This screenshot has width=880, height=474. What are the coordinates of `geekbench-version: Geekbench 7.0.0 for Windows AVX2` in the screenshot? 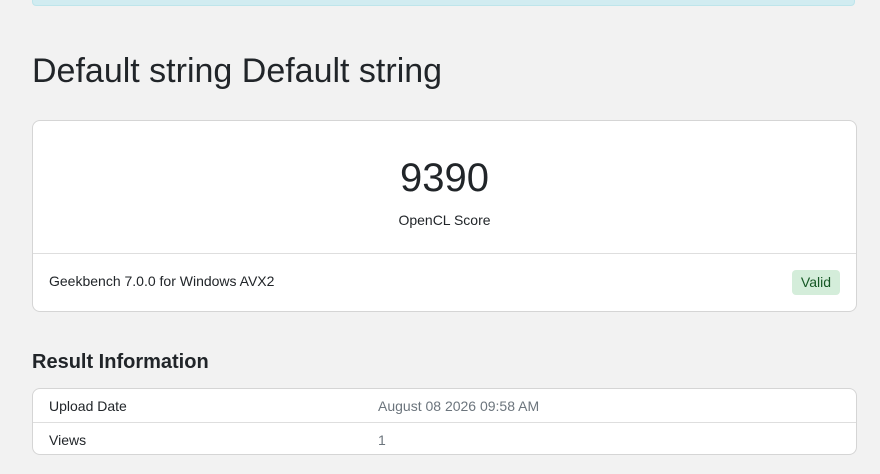 It's located at (162, 281).